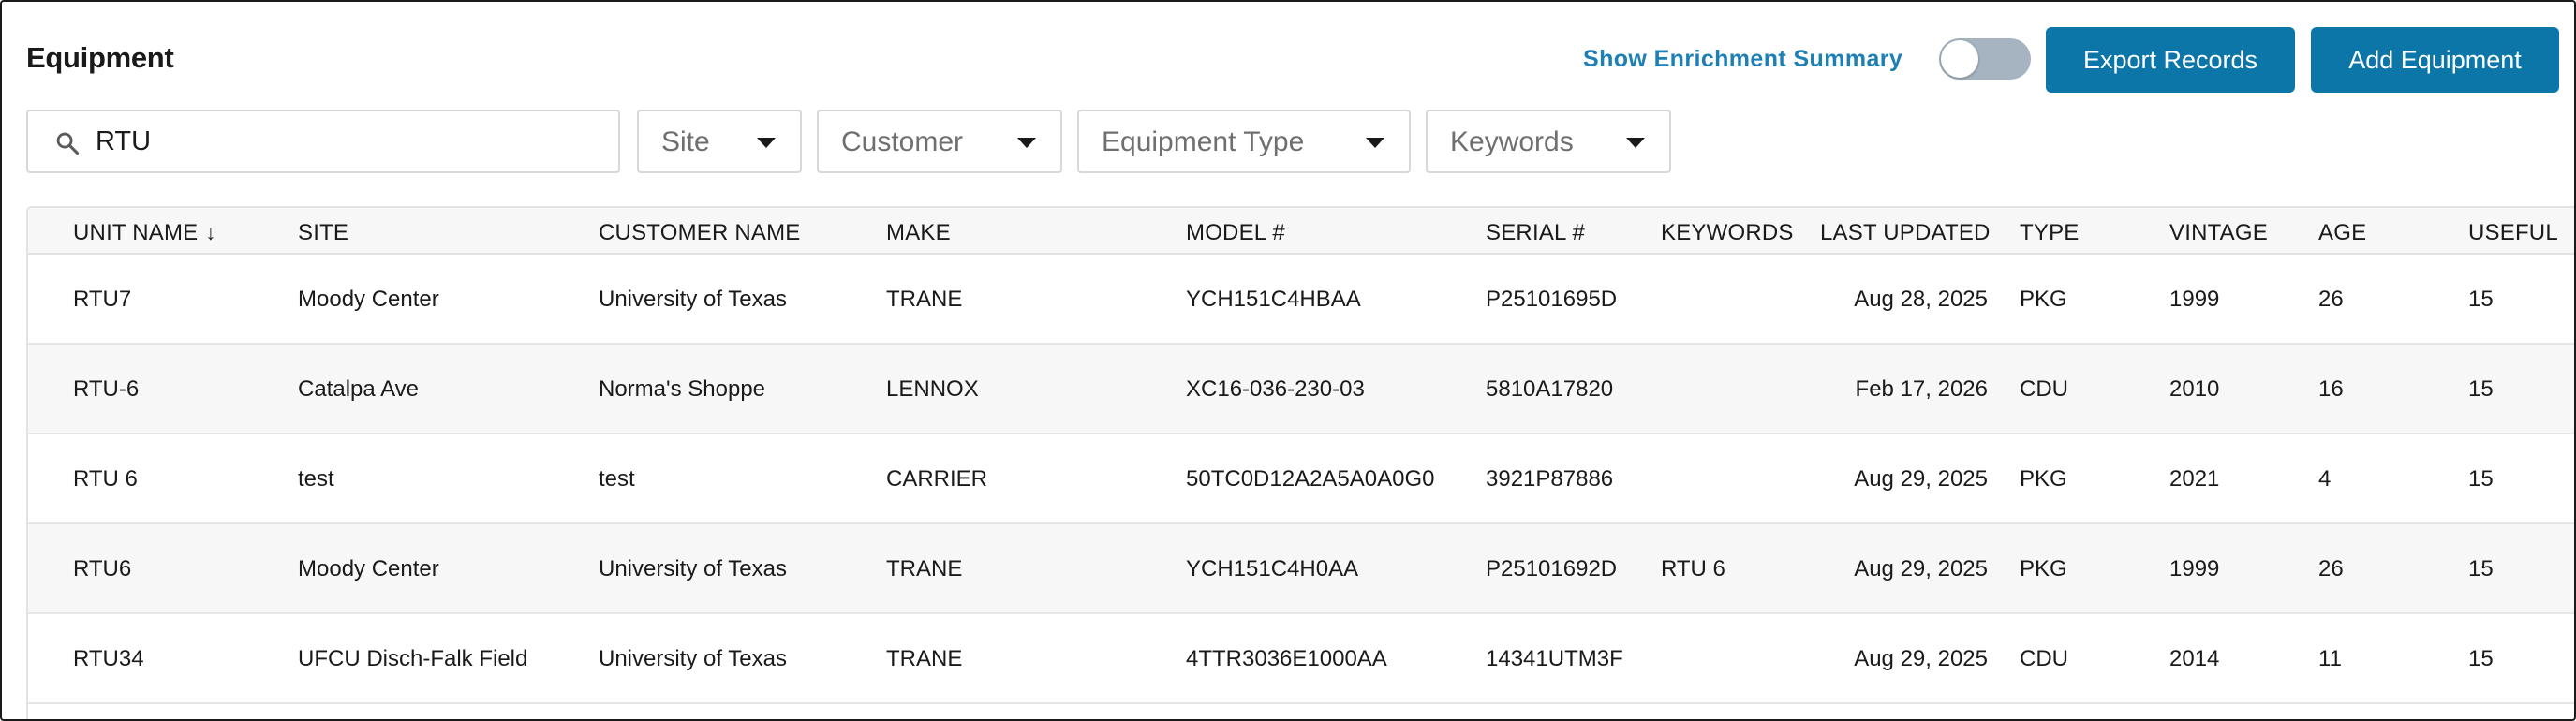 This screenshot has width=2576, height=721. I want to click on column-header-unit-name: UNIT NAME ↓, so click(144, 233).